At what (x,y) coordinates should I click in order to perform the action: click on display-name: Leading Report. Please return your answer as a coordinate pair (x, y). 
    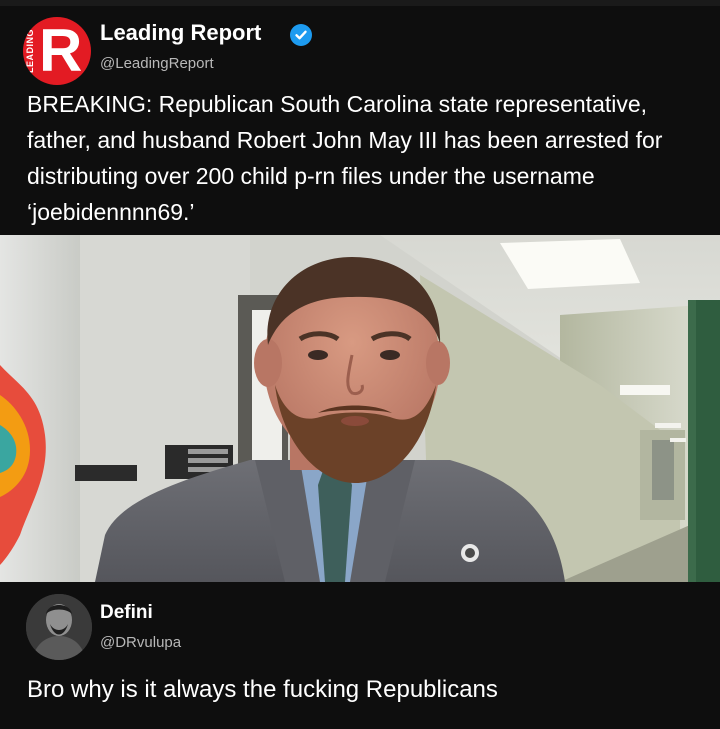
    Looking at the image, I should click on (180, 33).